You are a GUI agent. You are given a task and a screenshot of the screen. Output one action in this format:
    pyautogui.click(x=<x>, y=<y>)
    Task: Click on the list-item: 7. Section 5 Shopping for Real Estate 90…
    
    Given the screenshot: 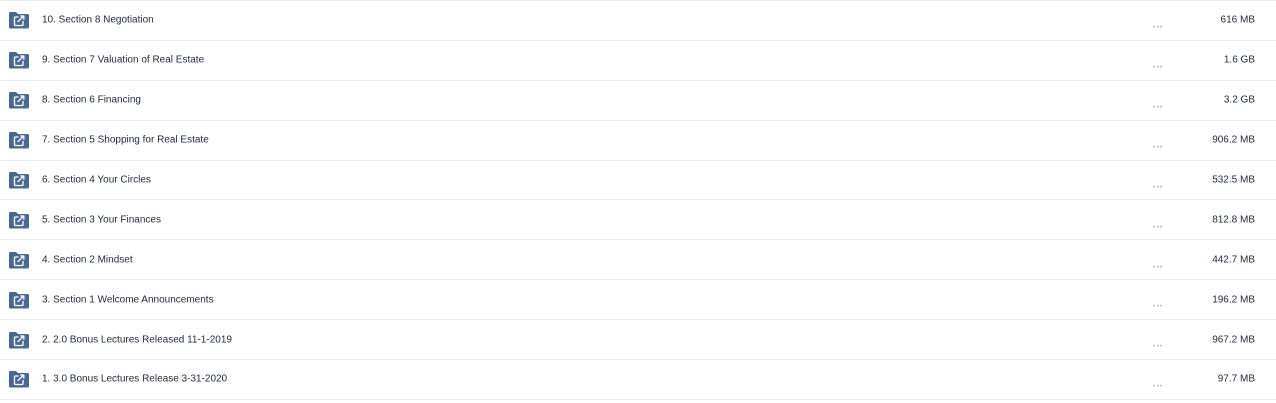 What is the action you would take?
    pyautogui.click(x=638, y=141)
    